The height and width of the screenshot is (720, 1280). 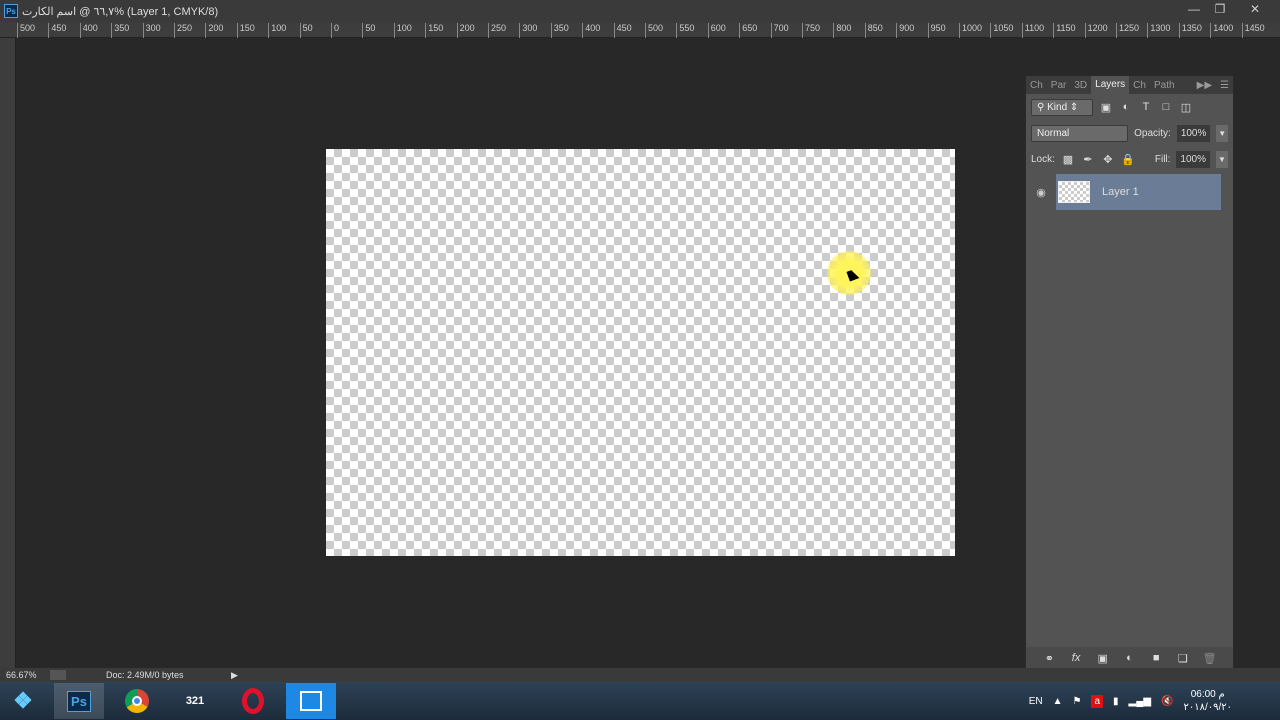 I want to click on link-icon: ⚭, so click(x=1049, y=658).